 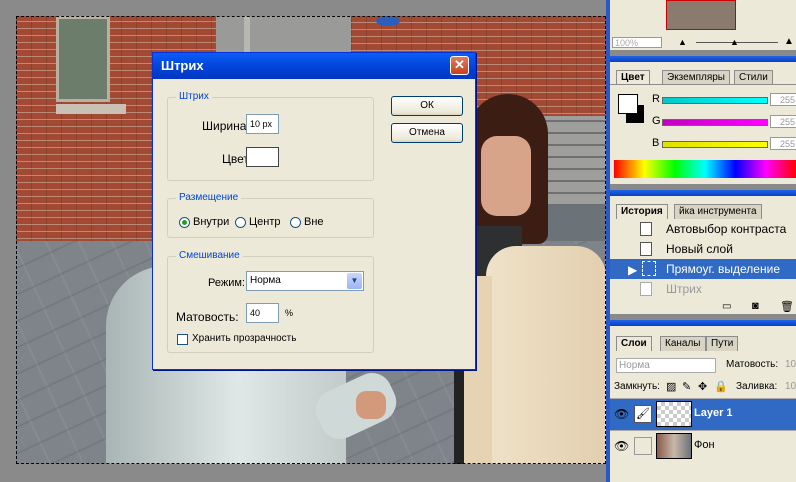 I want to click on link-slot, so click(x=643, y=446).